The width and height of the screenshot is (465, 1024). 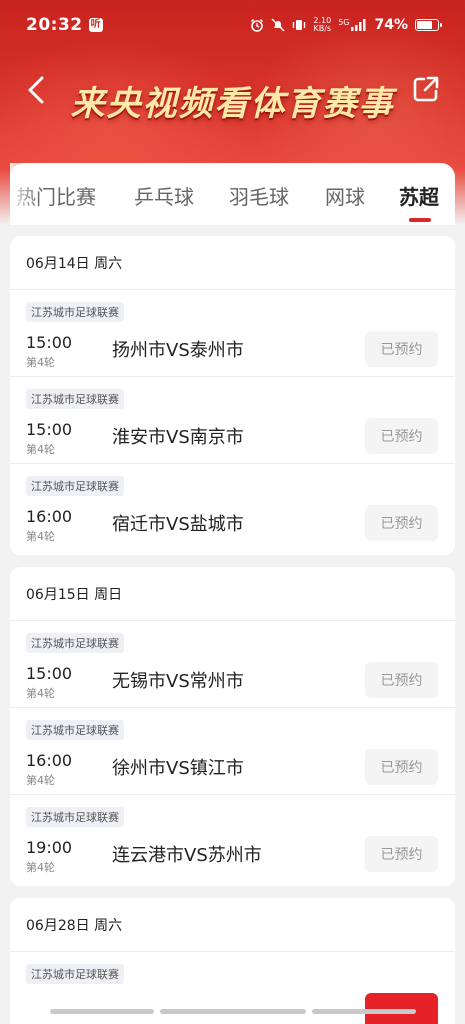 I want to click on battery-percent: 74%, so click(x=391, y=25).